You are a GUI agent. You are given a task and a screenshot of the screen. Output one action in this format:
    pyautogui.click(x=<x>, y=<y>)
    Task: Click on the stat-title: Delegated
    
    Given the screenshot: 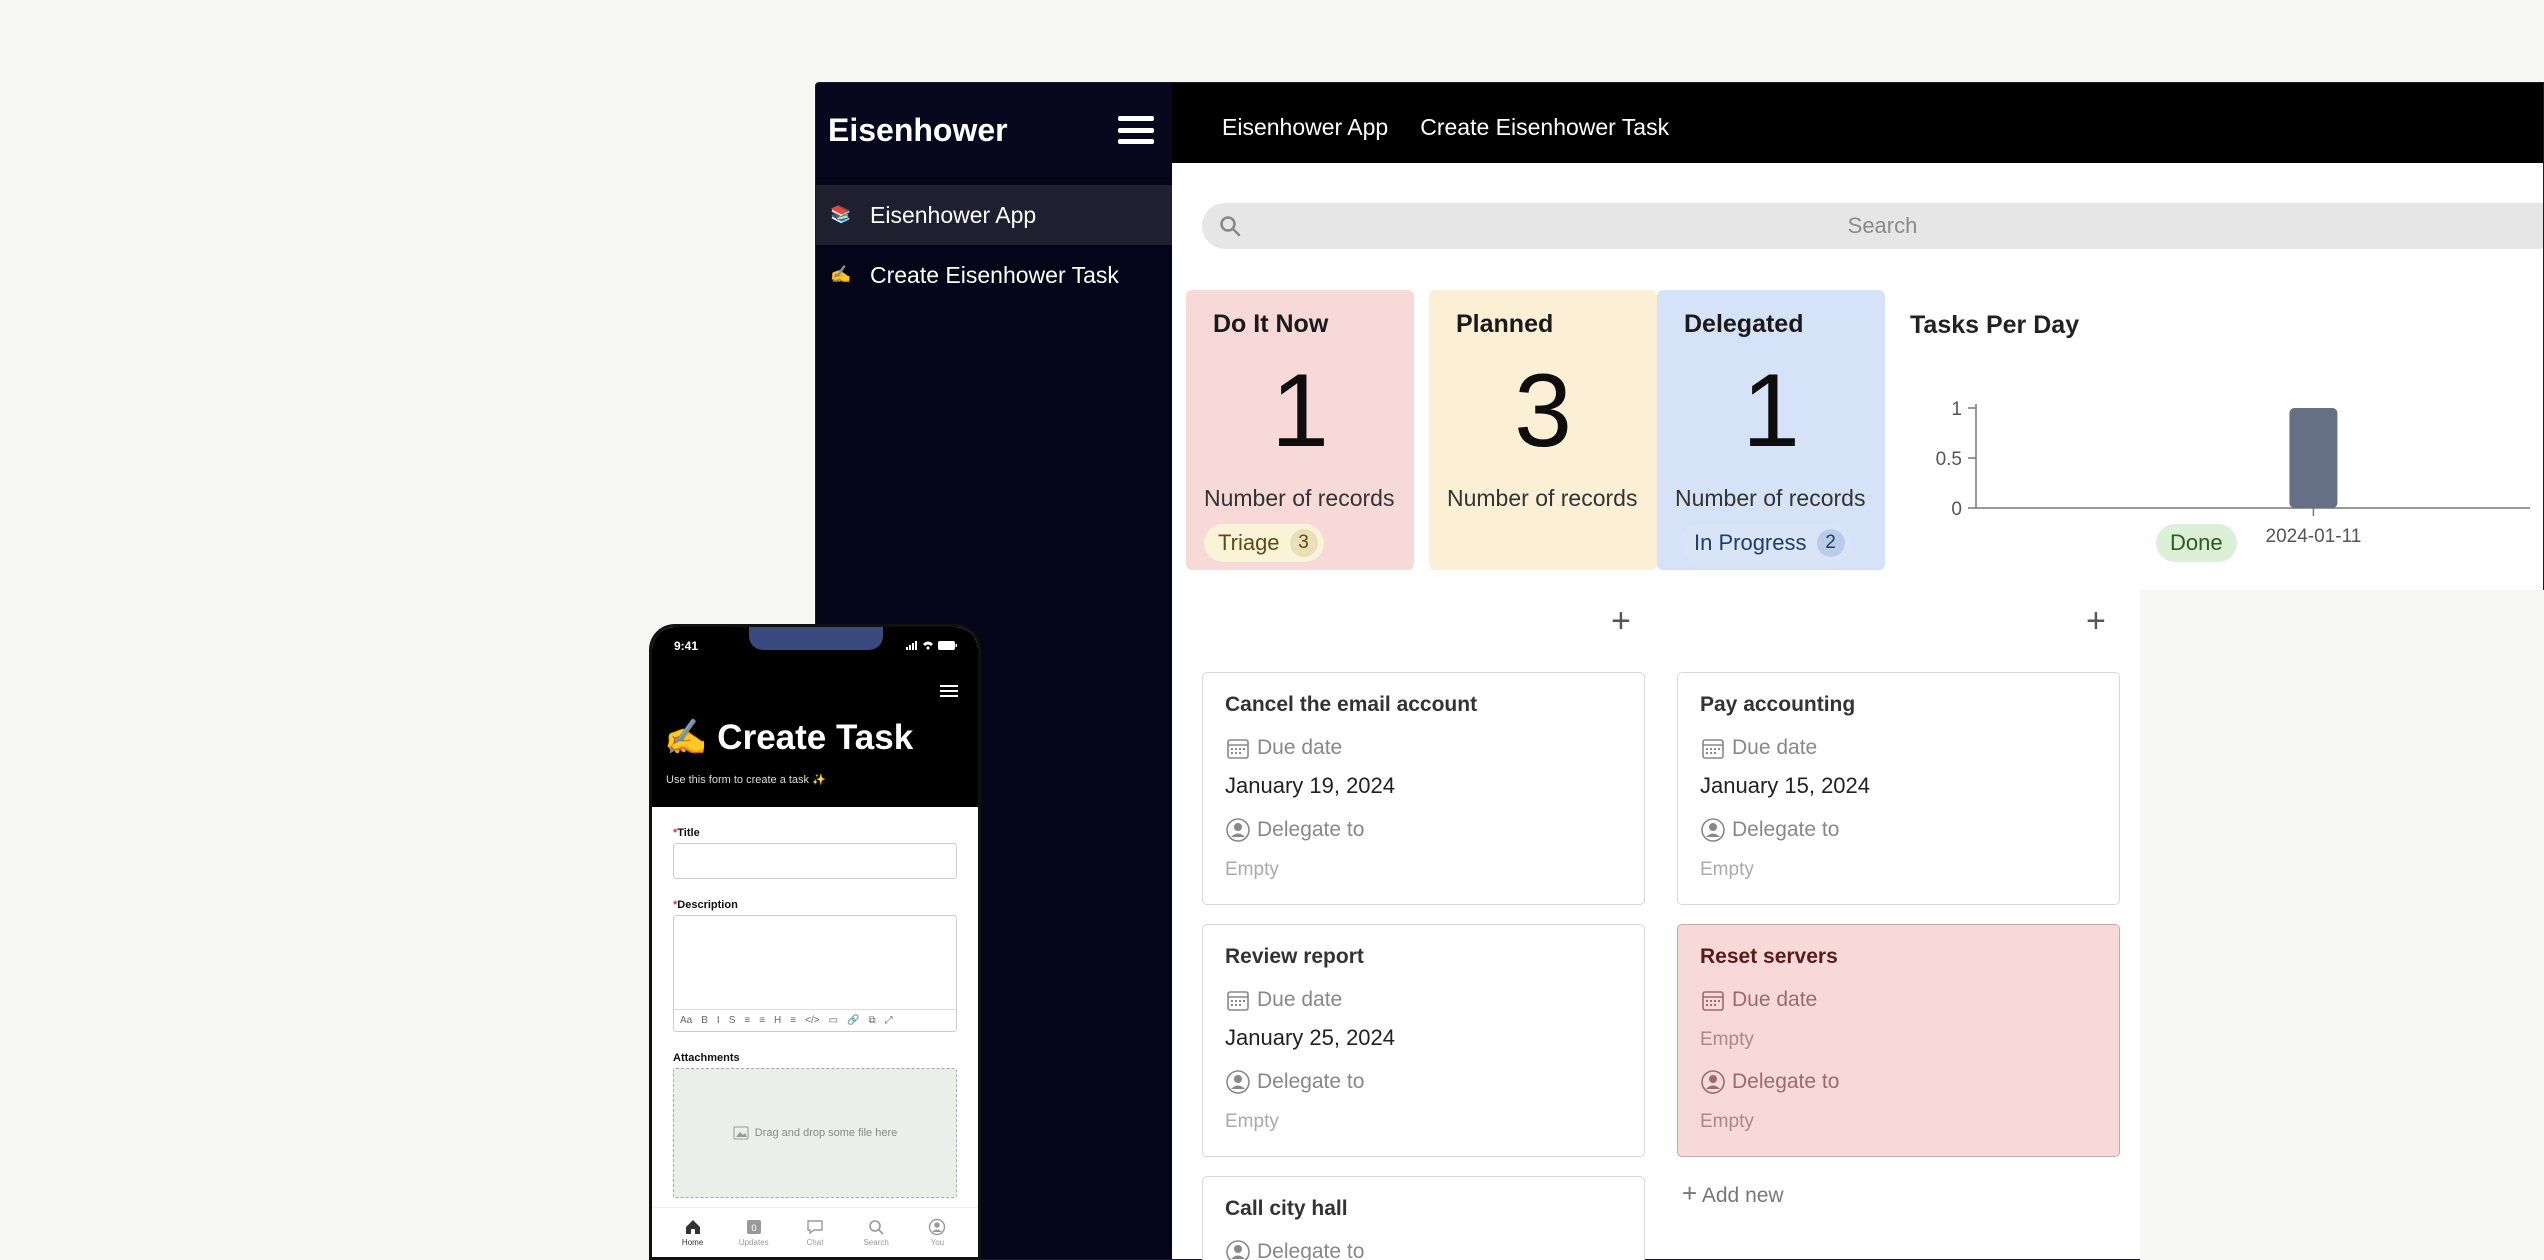 What is the action you would take?
    pyautogui.click(x=1744, y=324)
    